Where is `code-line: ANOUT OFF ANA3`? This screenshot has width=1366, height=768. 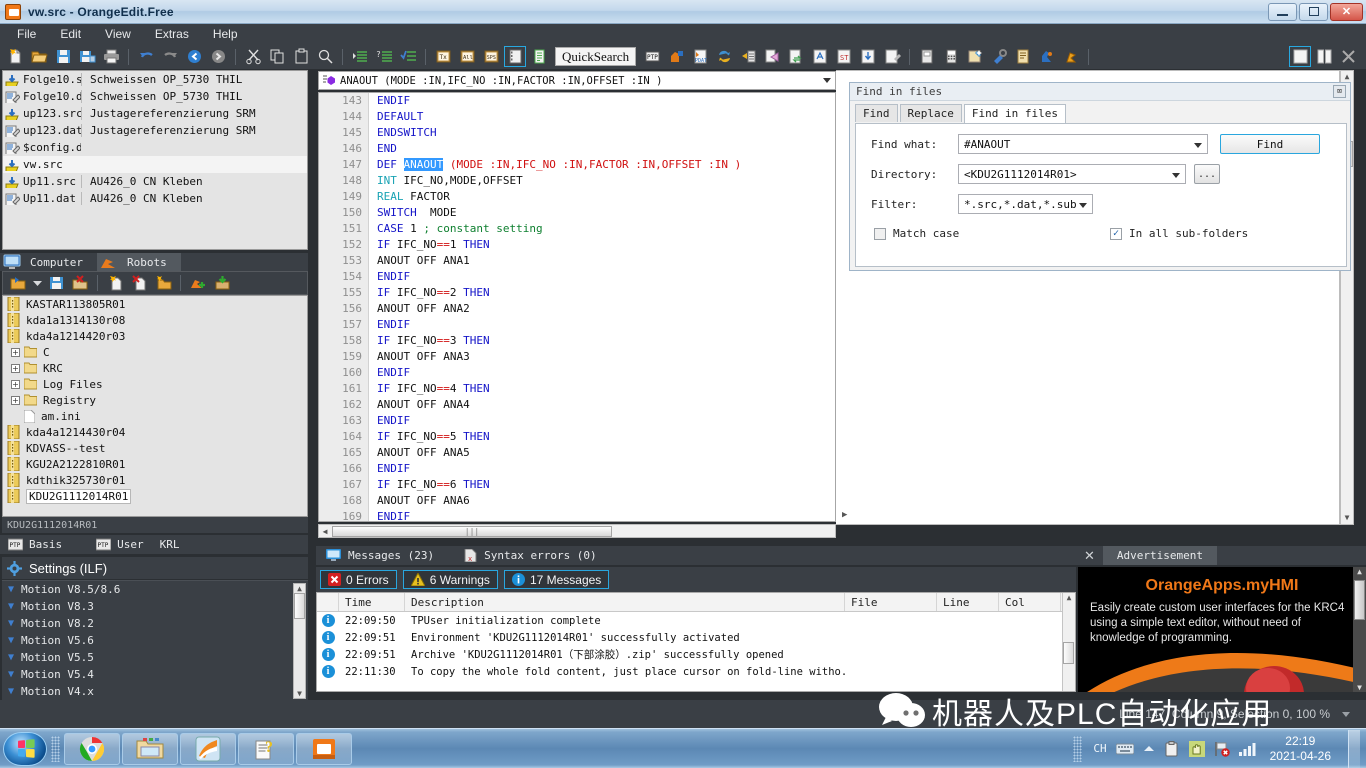
code-line: ANOUT OFF ANA3 is located at coordinates (602, 357).